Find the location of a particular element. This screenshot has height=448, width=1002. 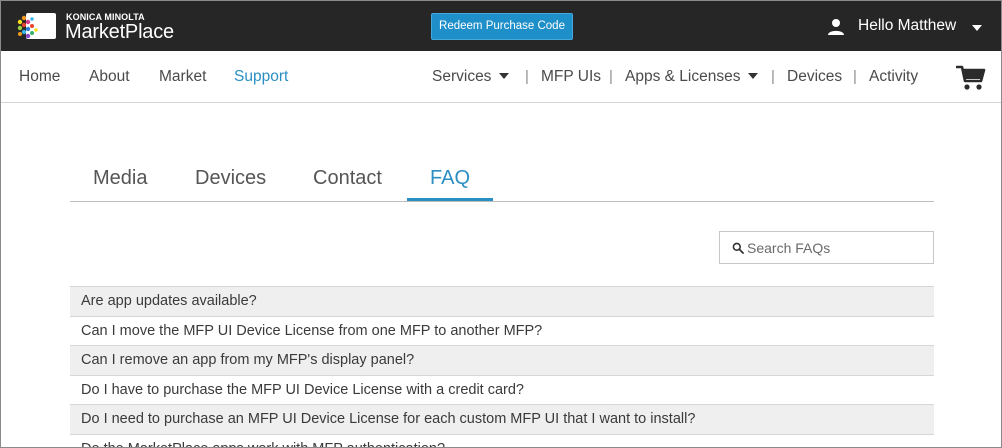

tab-faq: FAQ is located at coordinates (450, 178).